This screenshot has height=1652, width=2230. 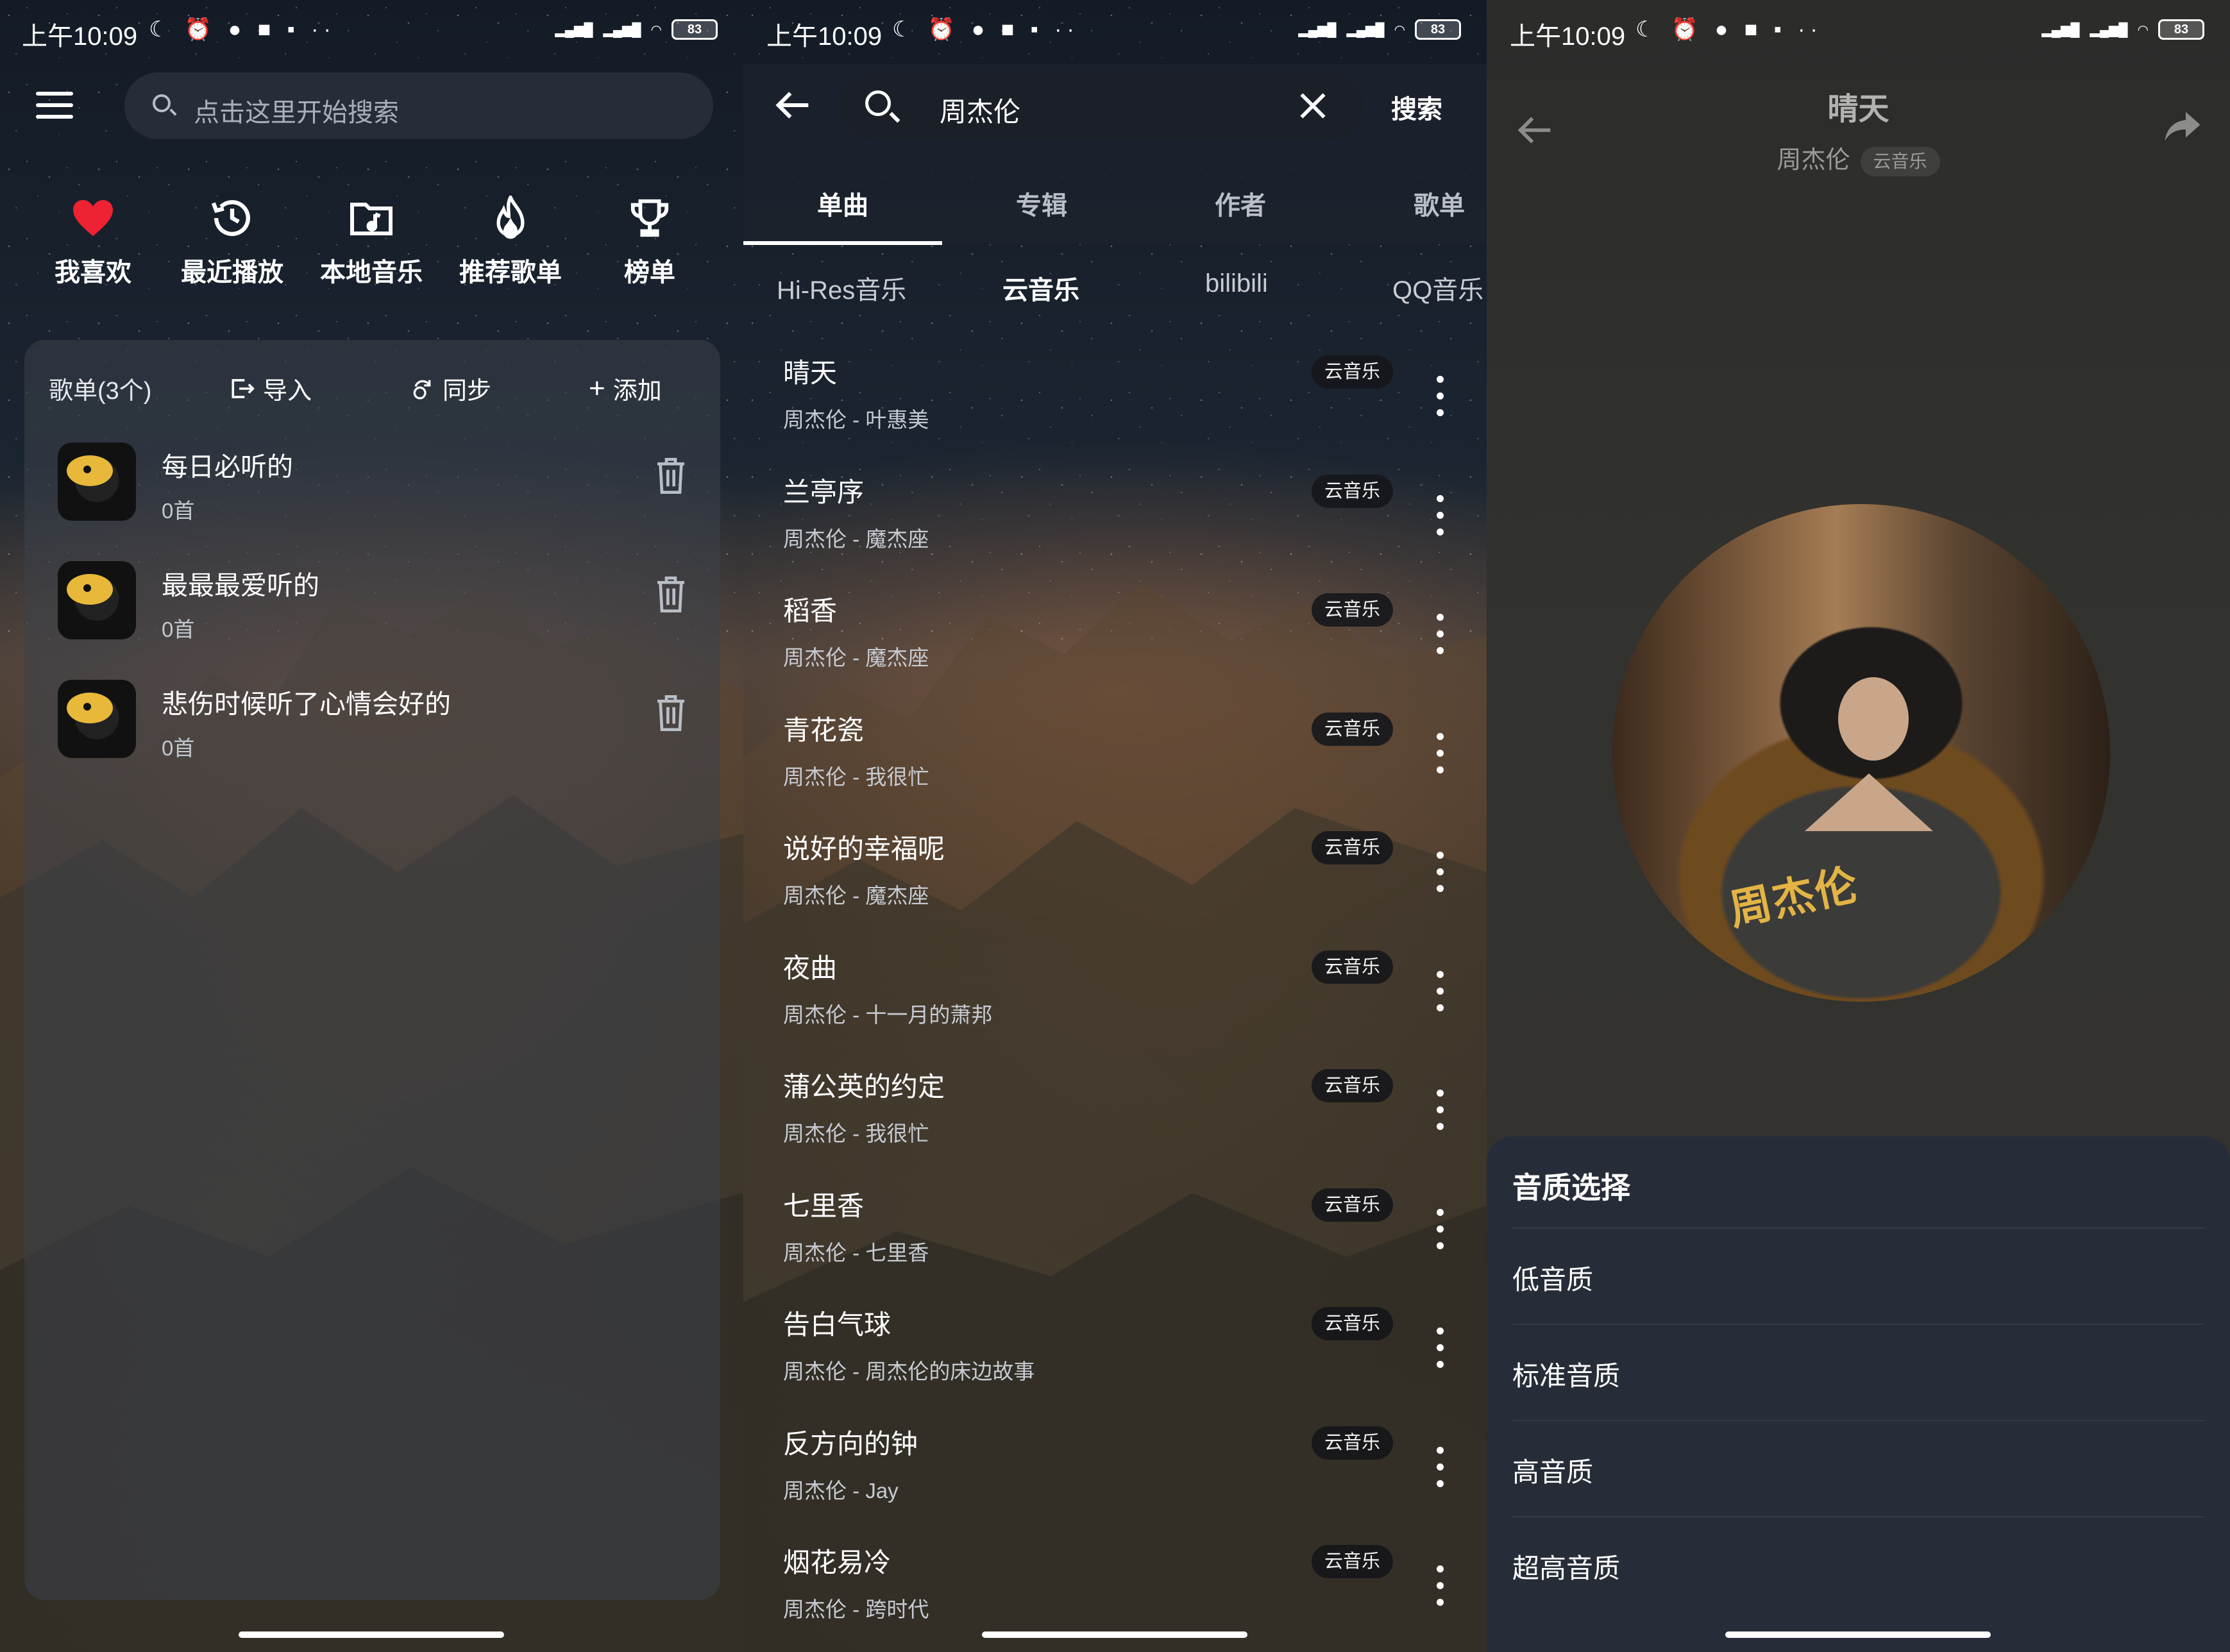 I want to click on song-row: 稻香 周杰伦 - 魔杰座 云音乐, so click(x=1115, y=649).